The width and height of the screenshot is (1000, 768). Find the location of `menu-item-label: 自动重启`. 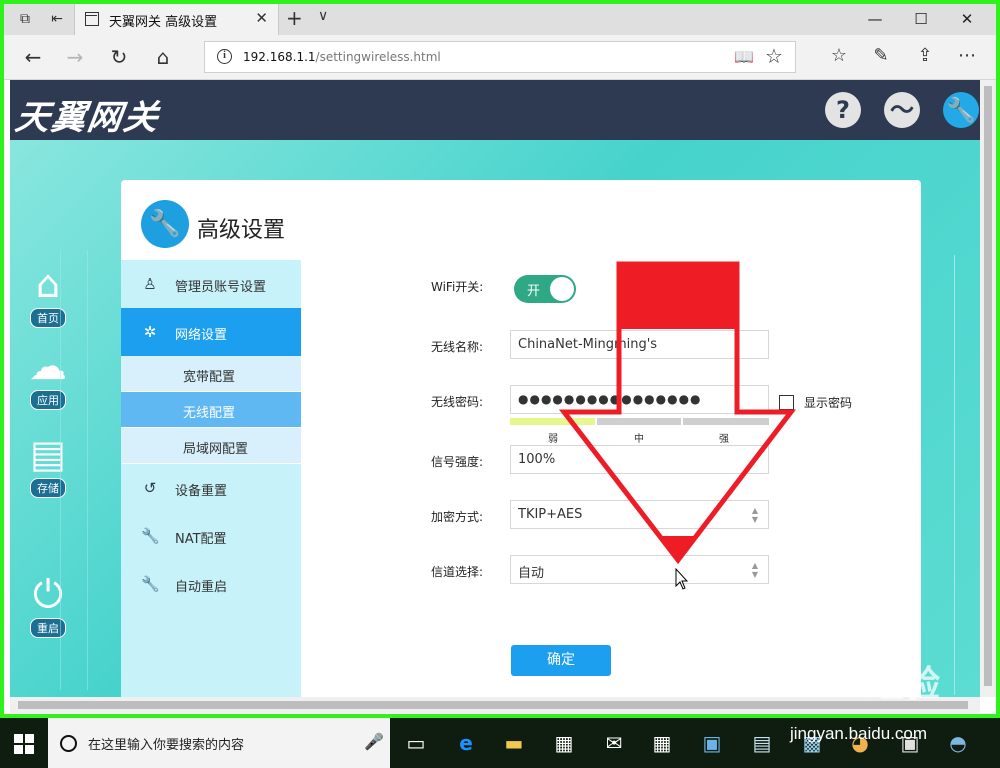

menu-item-label: 自动重启 is located at coordinates (201, 587).